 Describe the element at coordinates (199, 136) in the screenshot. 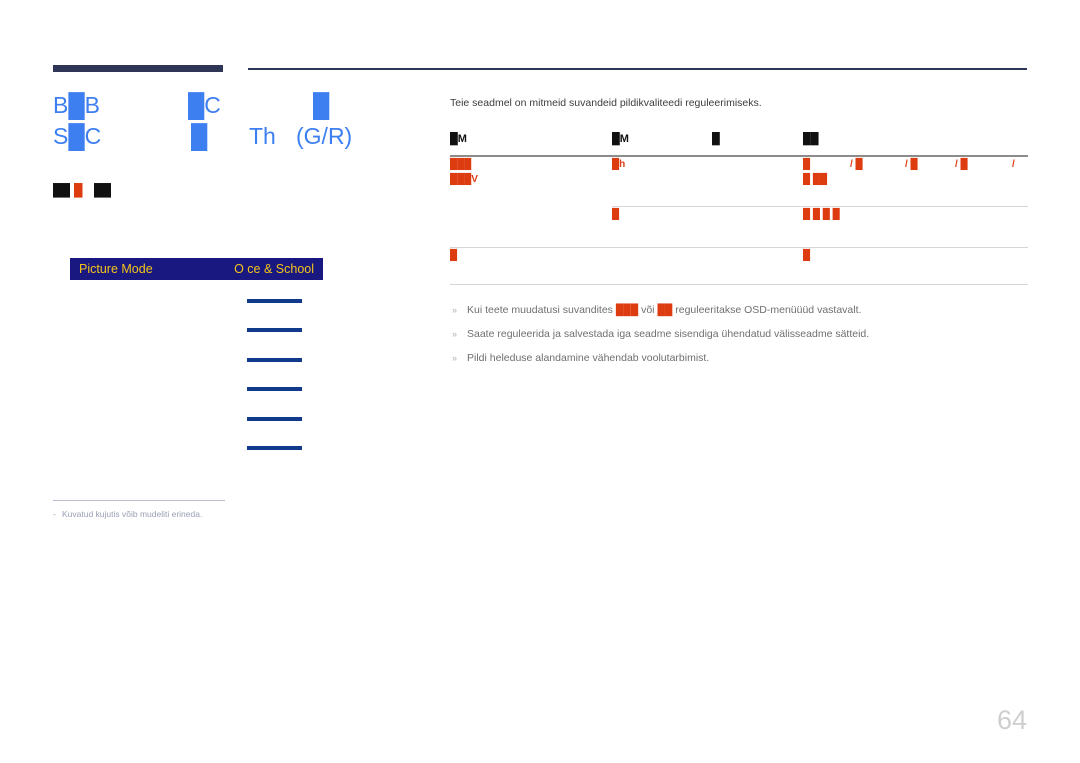

I see `title-token-5: █` at that location.